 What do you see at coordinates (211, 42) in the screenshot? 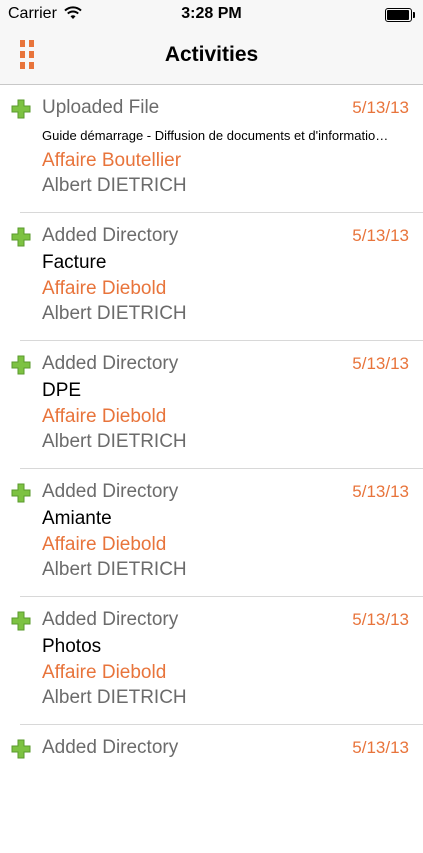
I see `navigation-header: Carrier 3:28 PM Activities` at bounding box center [211, 42].